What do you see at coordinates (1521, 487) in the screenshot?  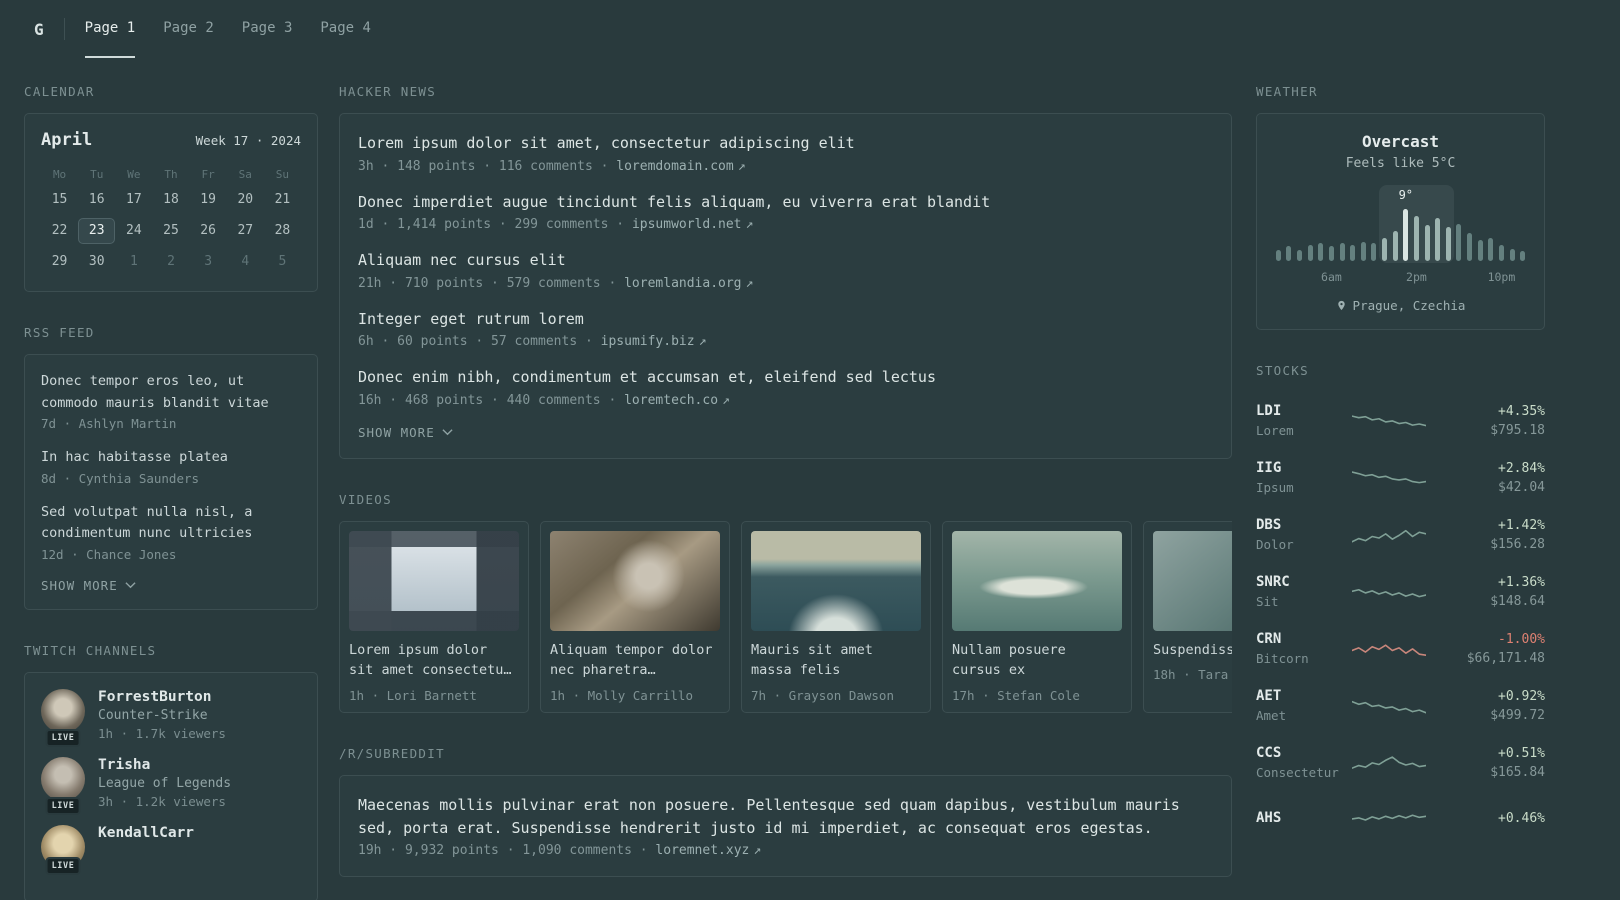 I see `stock-price: $42.04` at bounding box center [1521, 487].